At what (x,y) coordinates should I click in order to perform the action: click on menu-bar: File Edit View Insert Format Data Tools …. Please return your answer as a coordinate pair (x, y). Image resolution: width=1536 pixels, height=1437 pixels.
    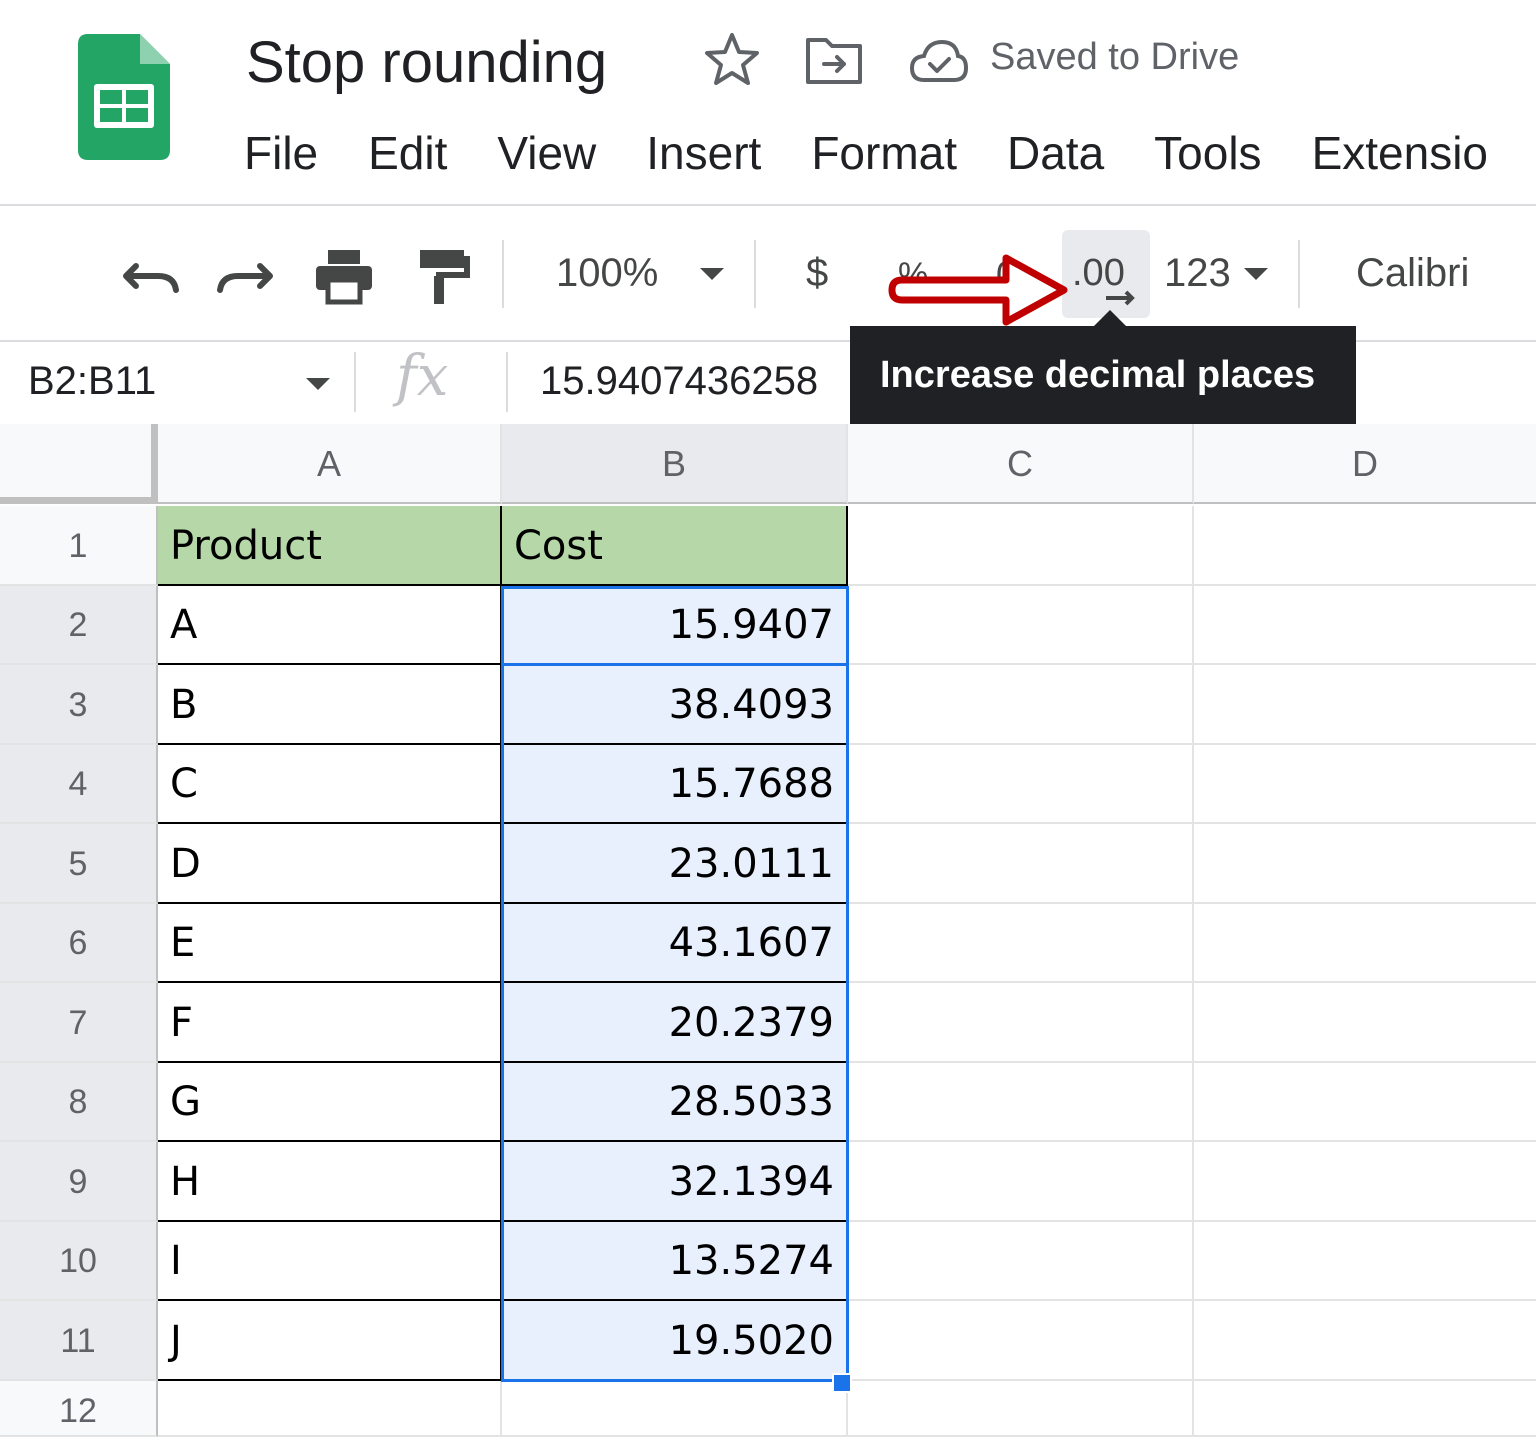
    Looking at the image, I should click on (890, 154).